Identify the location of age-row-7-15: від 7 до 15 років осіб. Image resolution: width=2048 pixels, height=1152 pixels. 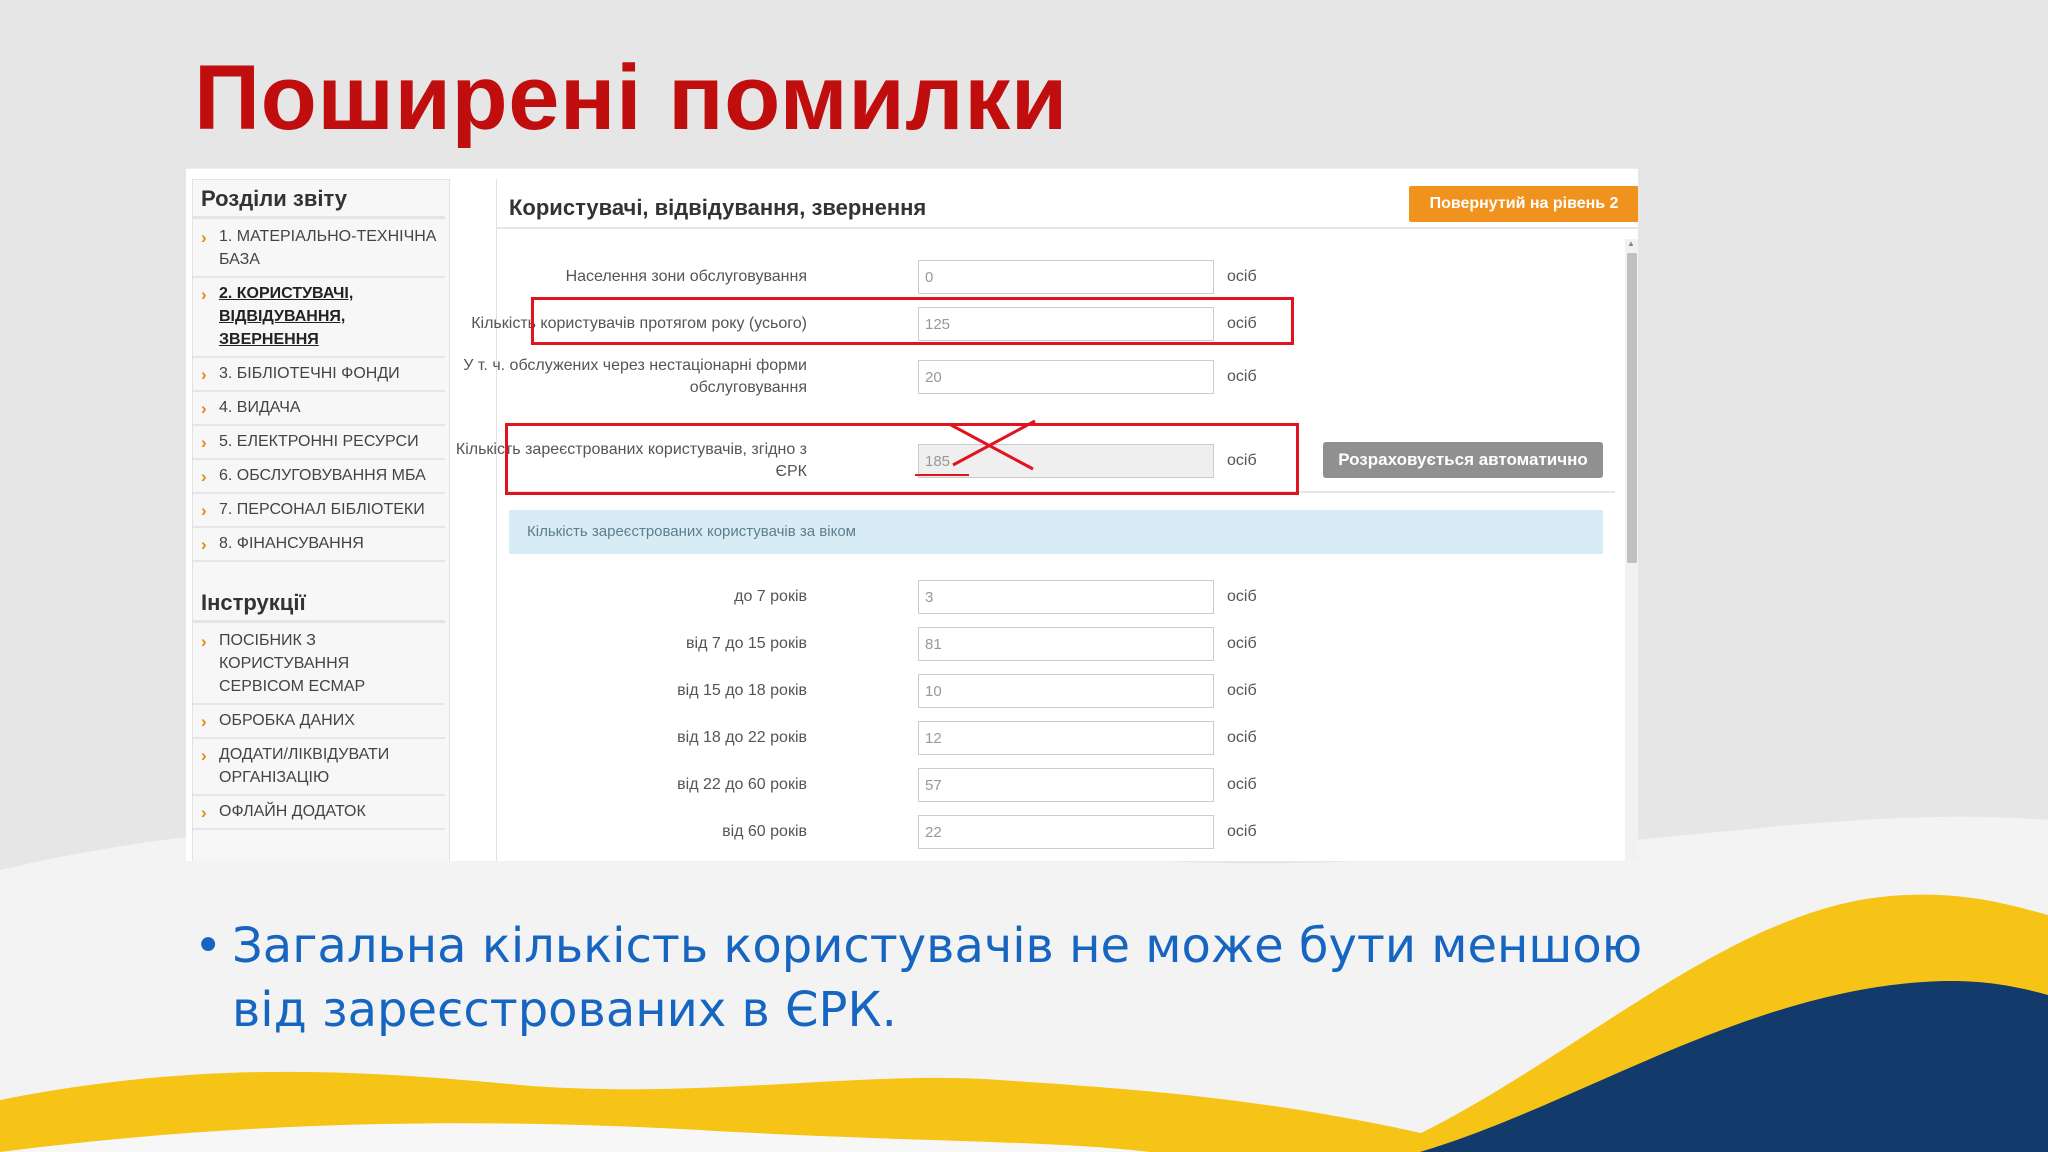
(1057, 644).